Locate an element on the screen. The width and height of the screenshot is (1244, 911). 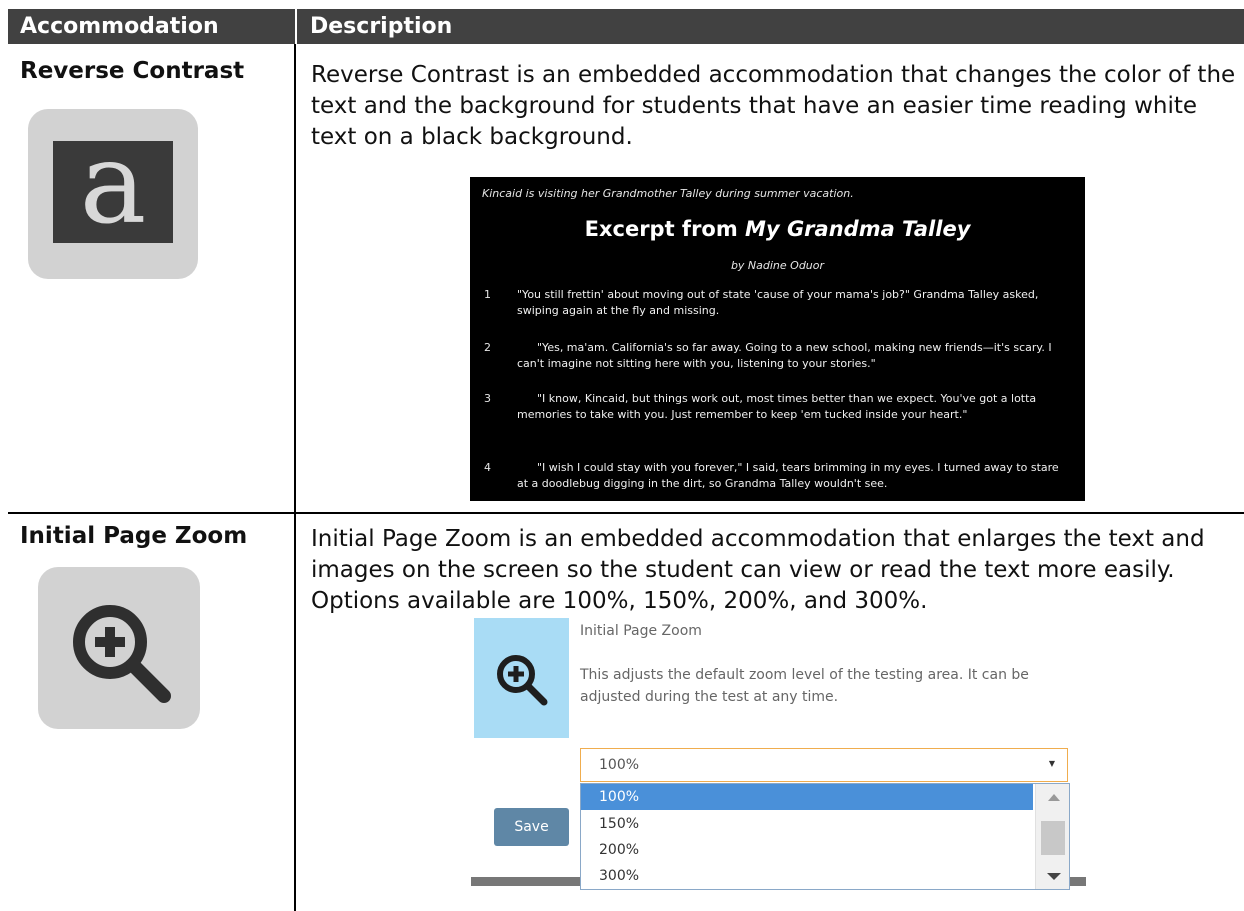
scroll-thumb is located at coordinates (1053, 838).